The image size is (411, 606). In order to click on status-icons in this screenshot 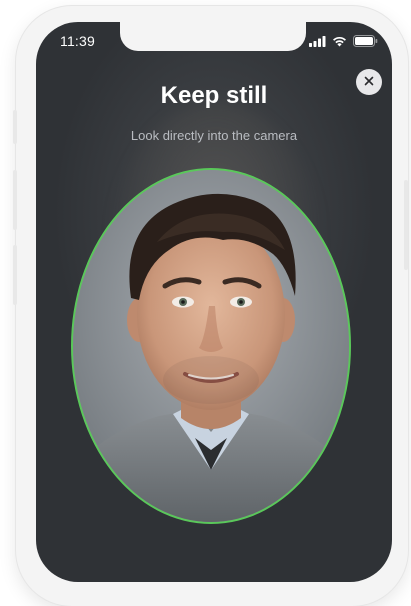, I will do `click(343, 41)`.